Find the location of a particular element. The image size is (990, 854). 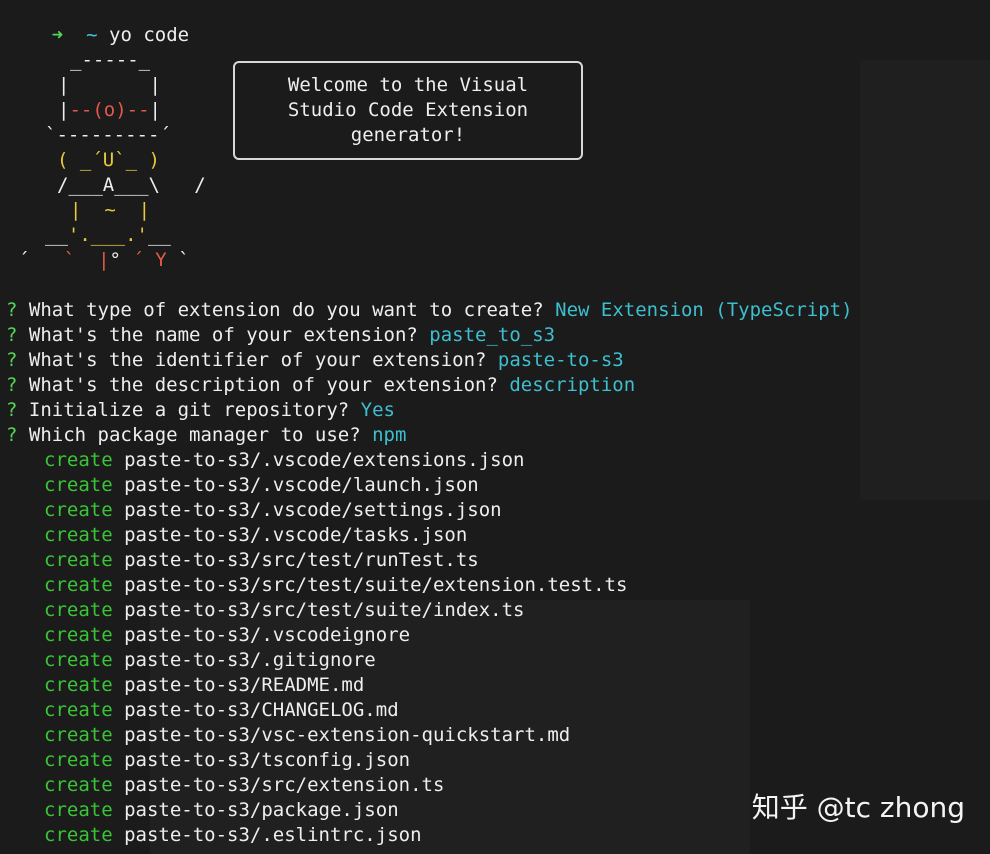

create-line: create paste-to-s3/.vscode/tasks.json is located at coordinates (255, 535).